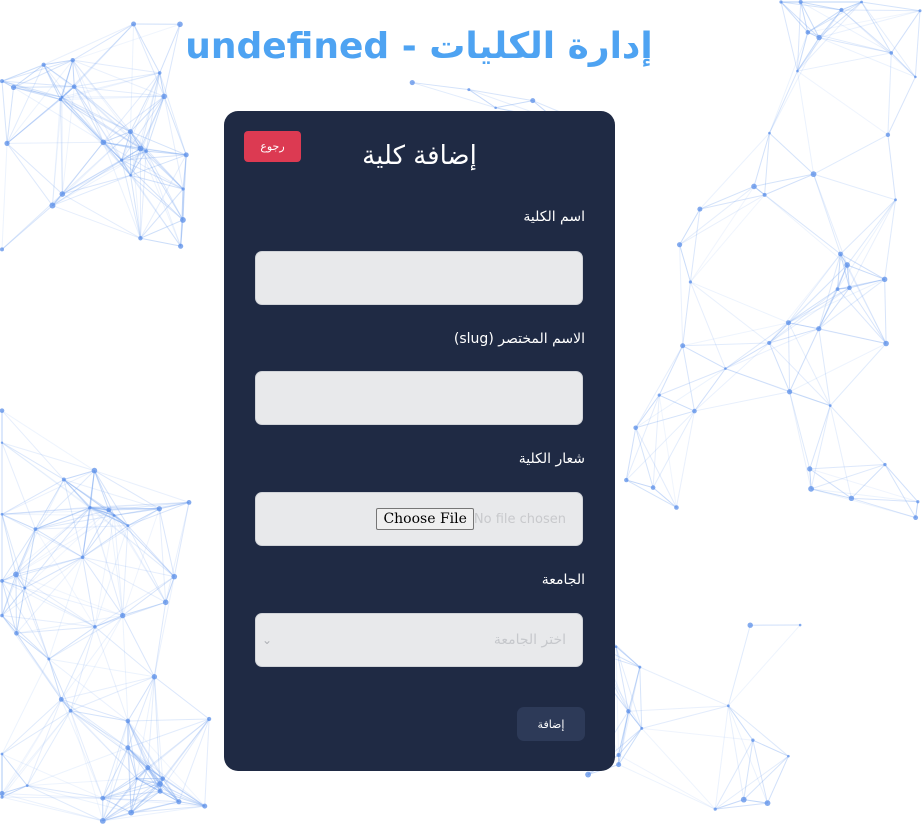  I want to click on university-select: ⌄ اختر الجامعة, so click(419, 640).